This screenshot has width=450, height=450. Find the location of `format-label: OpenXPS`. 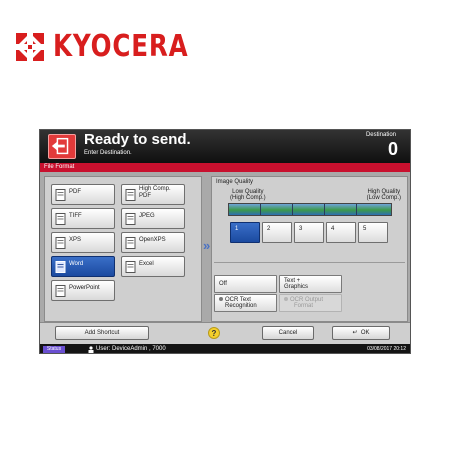

format-label: OpenXPS is located at coordinates (152, 240).